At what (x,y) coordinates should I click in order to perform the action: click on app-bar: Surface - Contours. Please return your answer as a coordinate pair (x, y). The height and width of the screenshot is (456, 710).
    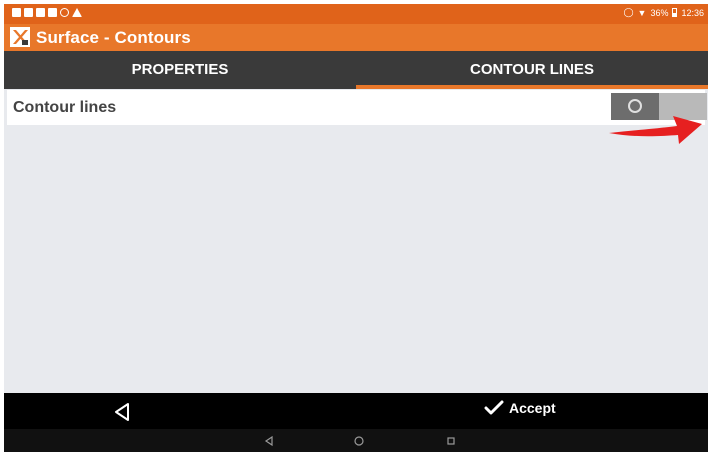
    Looking at the image, I should click on (356, 37).